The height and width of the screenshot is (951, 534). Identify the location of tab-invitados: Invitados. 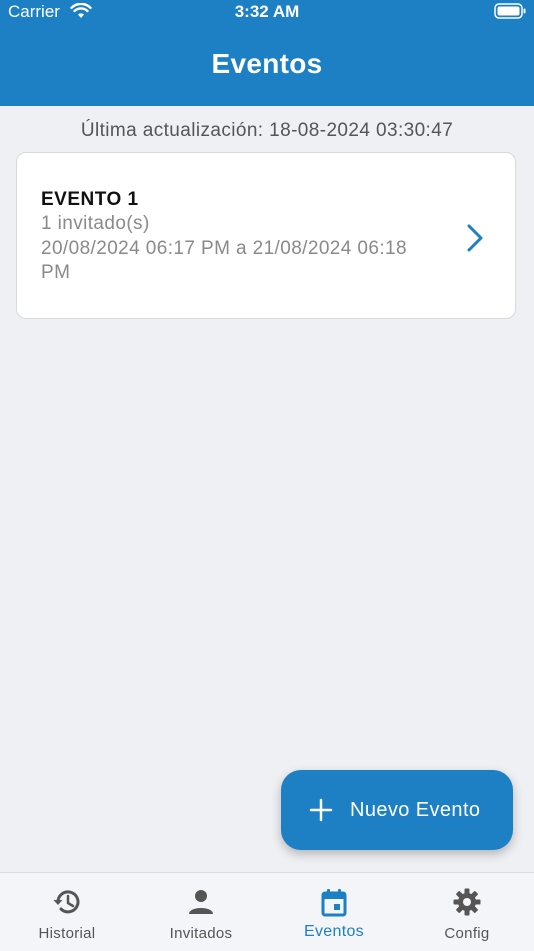
(201, 912).